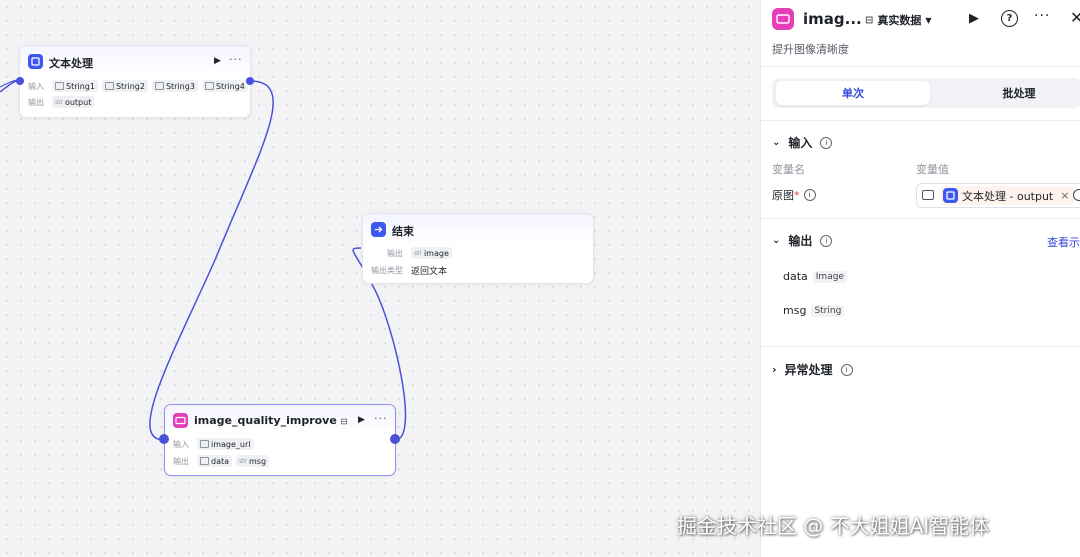 Image resolution: width=1080 pixels, height=557 pixels. I want to click on chip-label: 文本处理 - output, so click(1008, 196).